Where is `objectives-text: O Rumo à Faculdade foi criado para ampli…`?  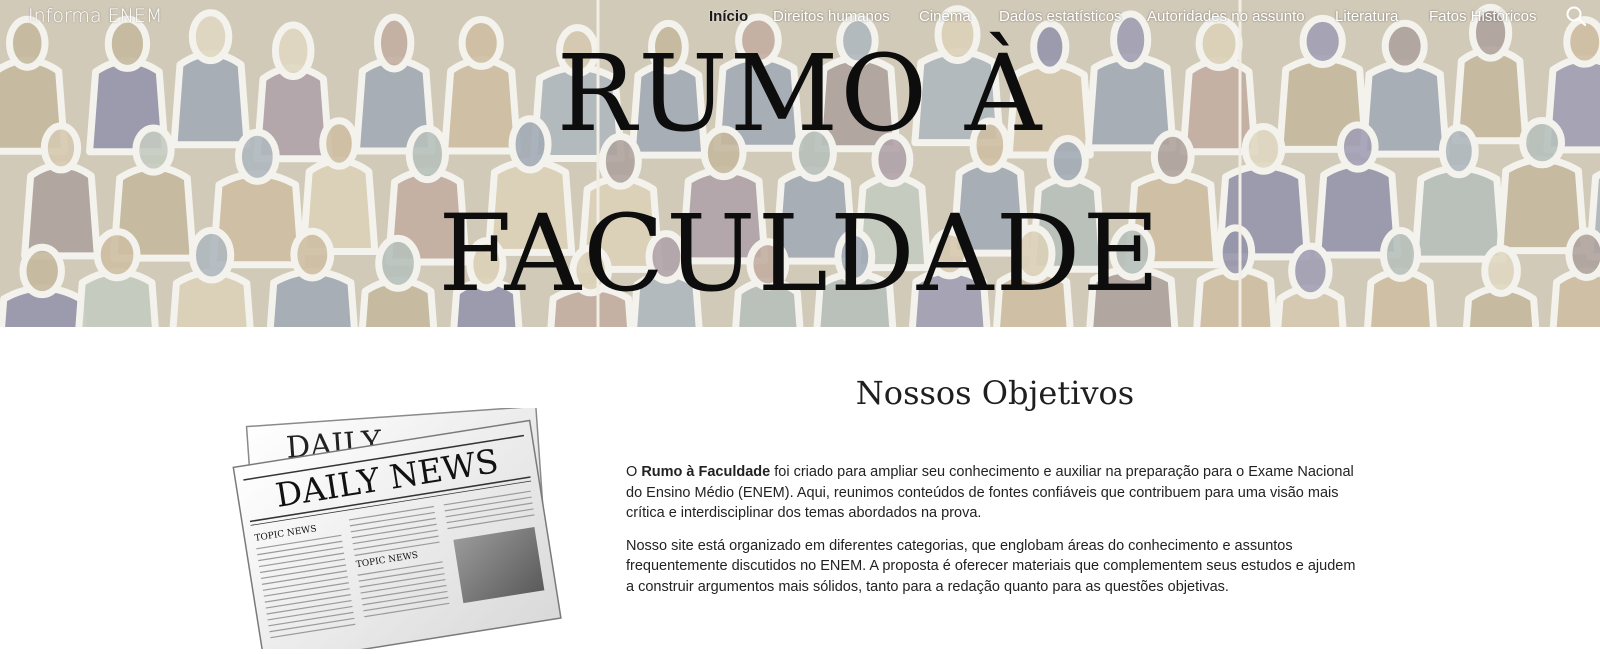 objectives-text: O Rumo à Faculdade foi criado para ampli… is located at coordinates (996, 535).